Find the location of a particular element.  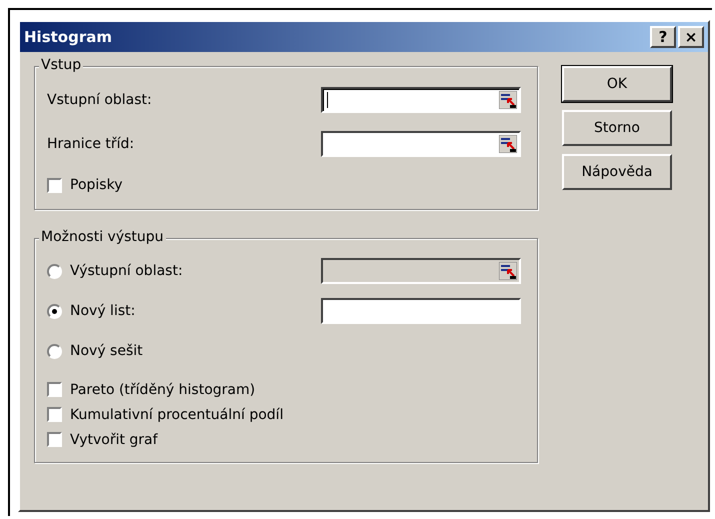

group-title: Vstup is located at coordinates (61, 65).